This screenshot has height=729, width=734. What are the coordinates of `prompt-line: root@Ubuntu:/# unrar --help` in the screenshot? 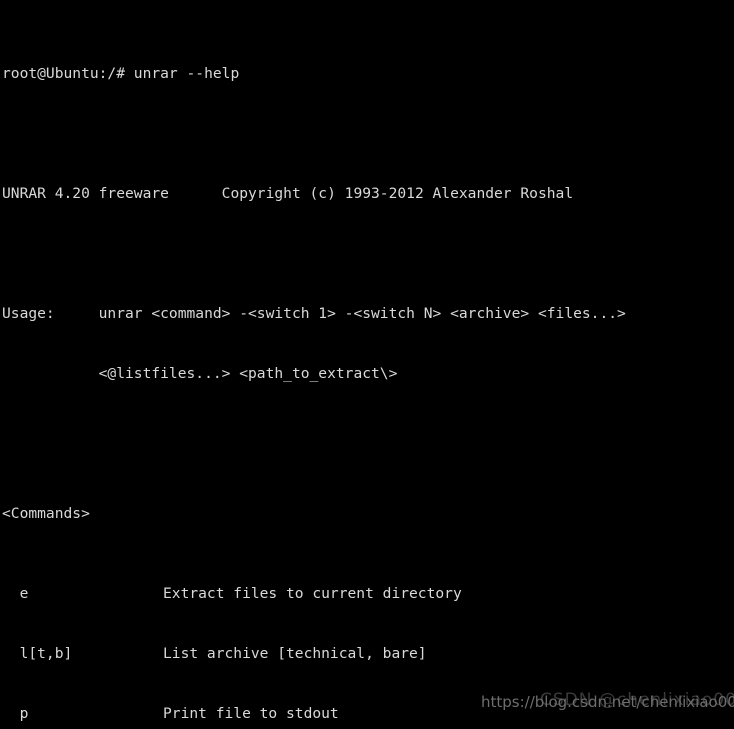 It's located at (121, 73).